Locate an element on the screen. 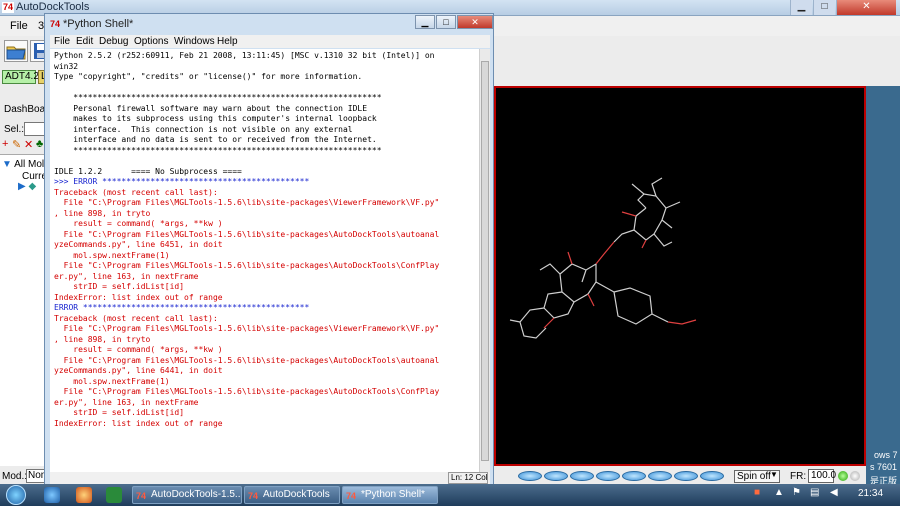  tray-volume-icon: ◀ is located at coordinates (834, 492).